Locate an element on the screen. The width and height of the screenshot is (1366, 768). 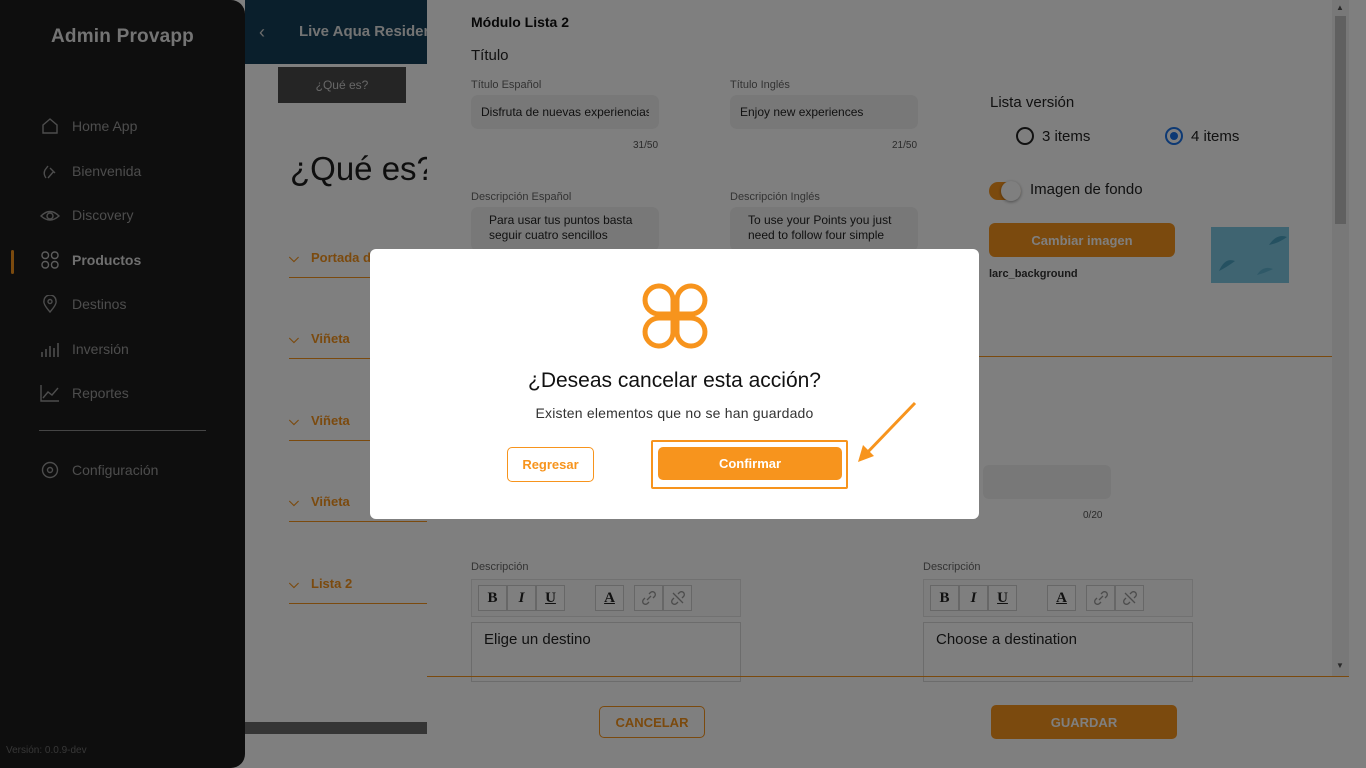
confirm-button: Confirmar is located at coordinates (750, 463).